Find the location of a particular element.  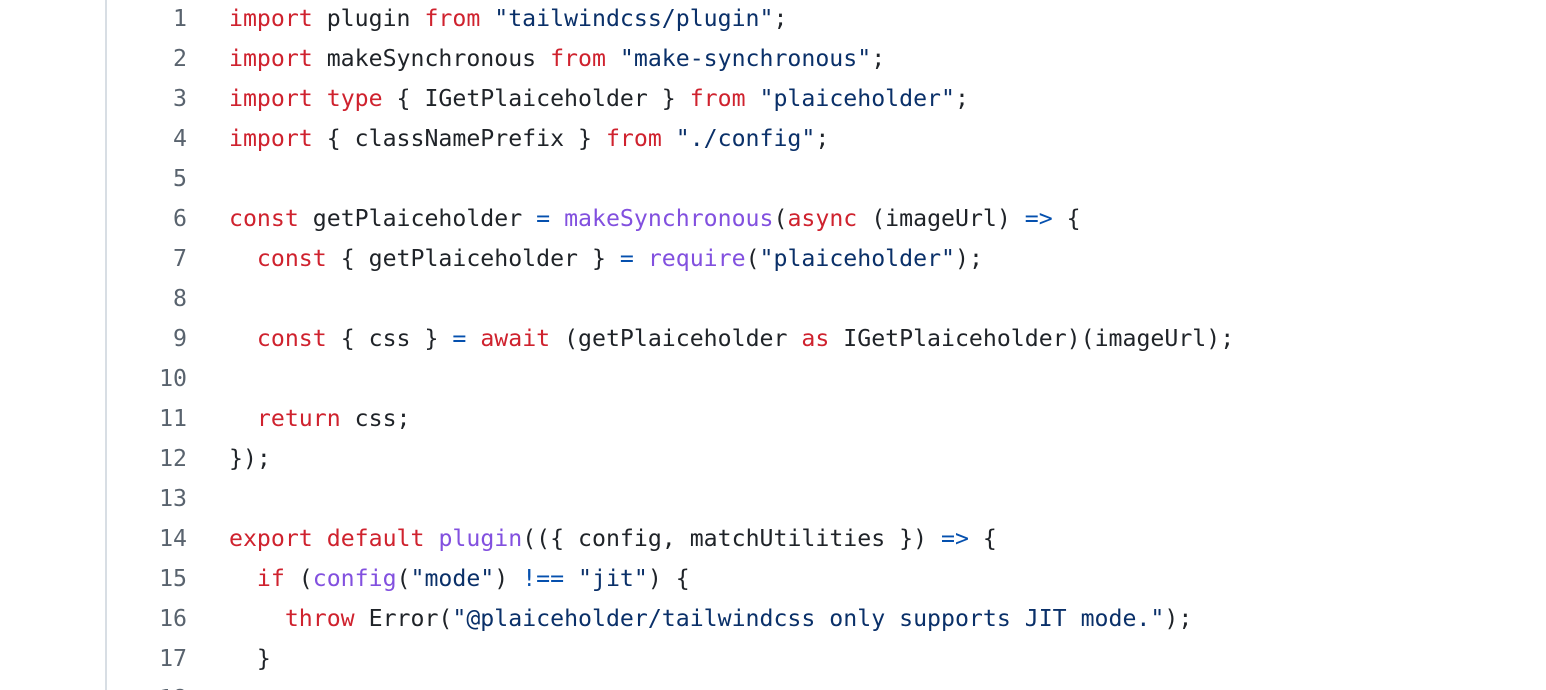

line-number: 2 is located at coordinates (147, 58).